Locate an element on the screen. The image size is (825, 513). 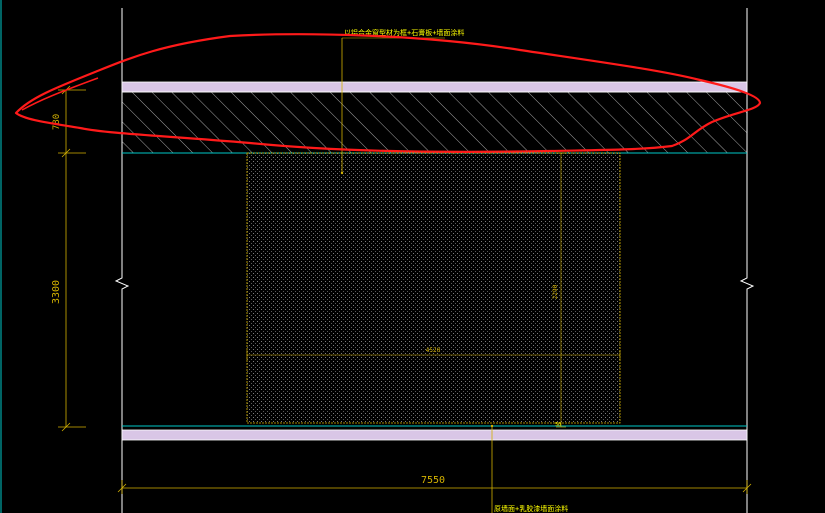
bottom-note-anchor-dot is located at coordinates (492, 426).